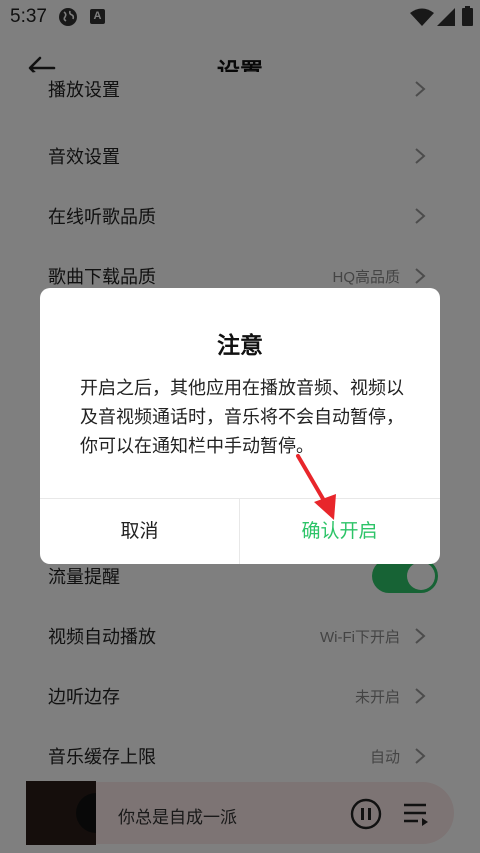 The width and height of the screenshot is (480, 853). I want to click on dialog-title: 注意, so click(240, 346).